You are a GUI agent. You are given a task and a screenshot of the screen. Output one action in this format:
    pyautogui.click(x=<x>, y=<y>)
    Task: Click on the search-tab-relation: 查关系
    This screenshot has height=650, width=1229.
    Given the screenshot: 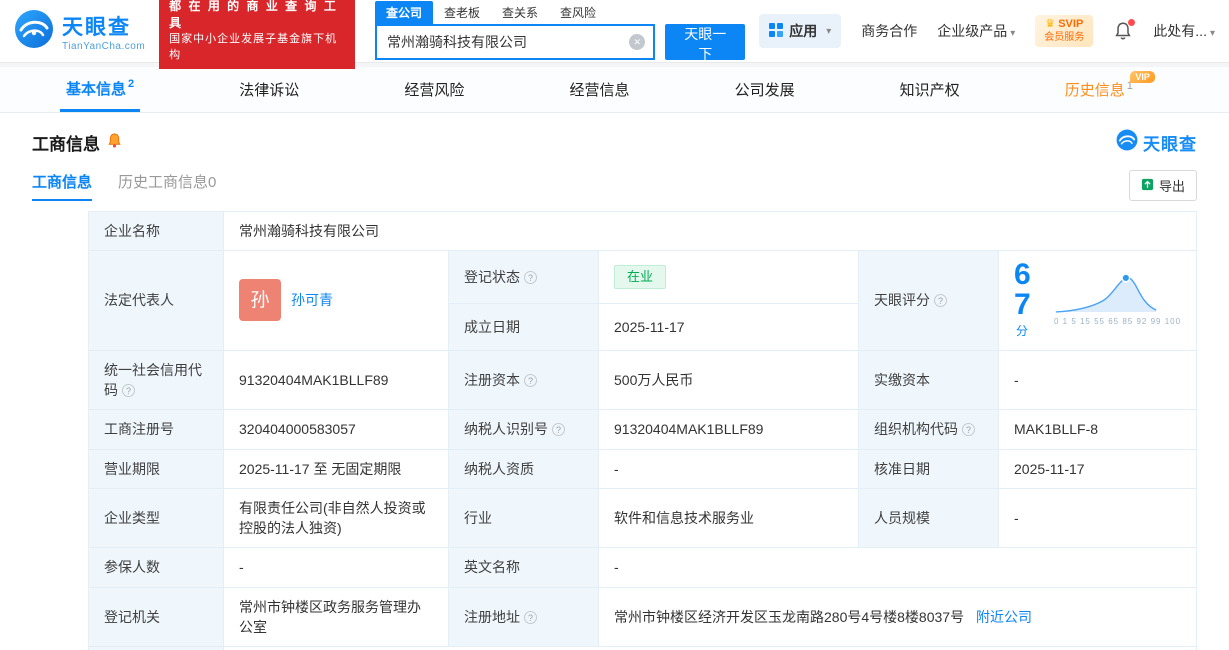 What is the action you would take?
    pyautogui.click(x=520, y=12)
    